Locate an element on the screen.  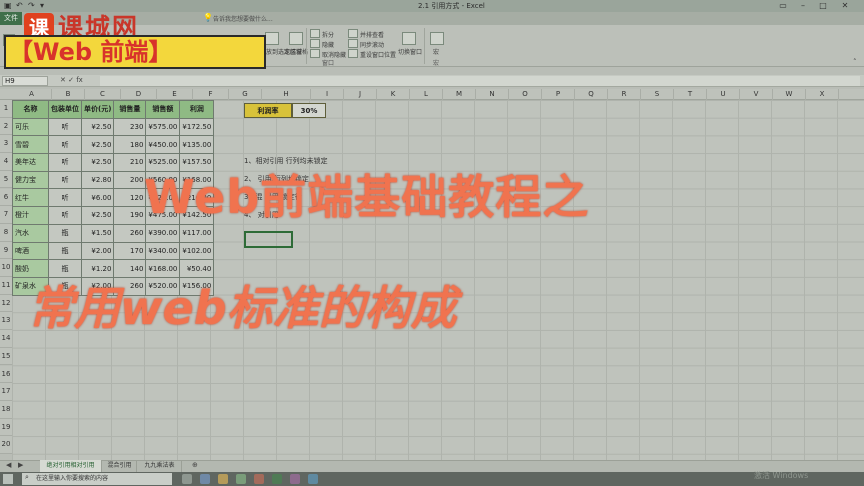
row-header: 13 is located at coordinates (6, 321).